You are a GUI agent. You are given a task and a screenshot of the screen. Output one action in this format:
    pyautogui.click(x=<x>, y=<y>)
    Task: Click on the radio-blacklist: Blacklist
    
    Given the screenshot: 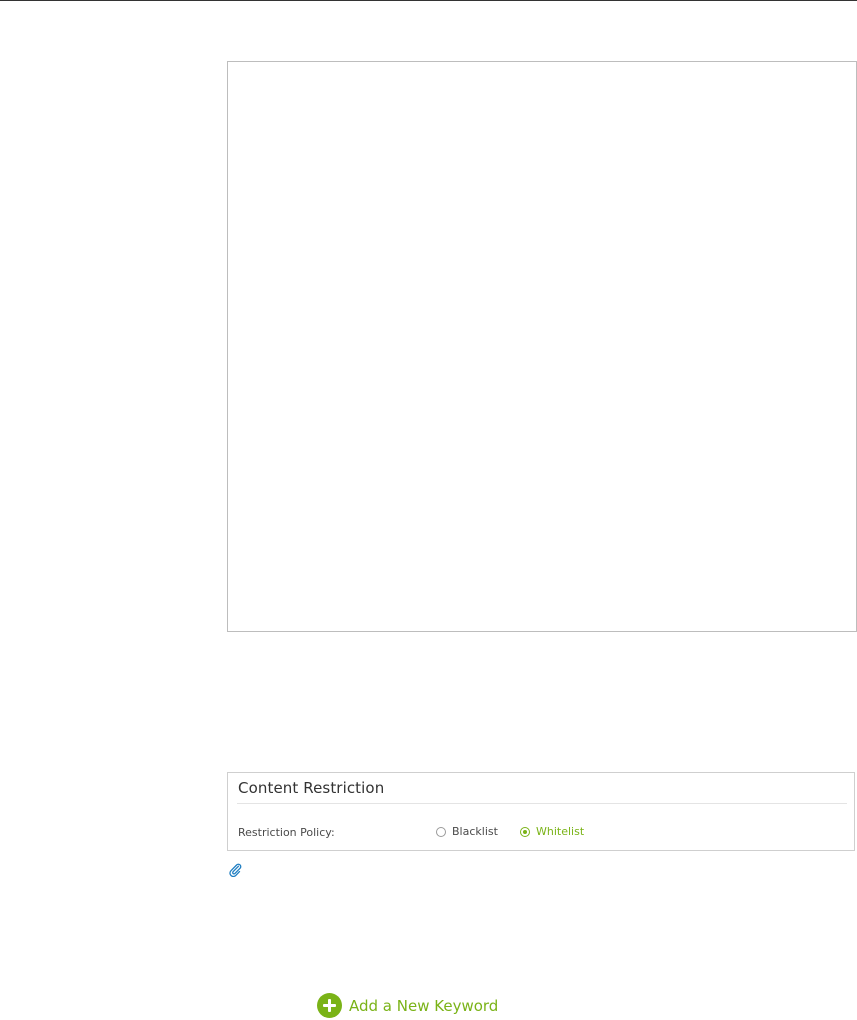 What is the action you would take?
    pyautogui.click(x=467, y=831)
    